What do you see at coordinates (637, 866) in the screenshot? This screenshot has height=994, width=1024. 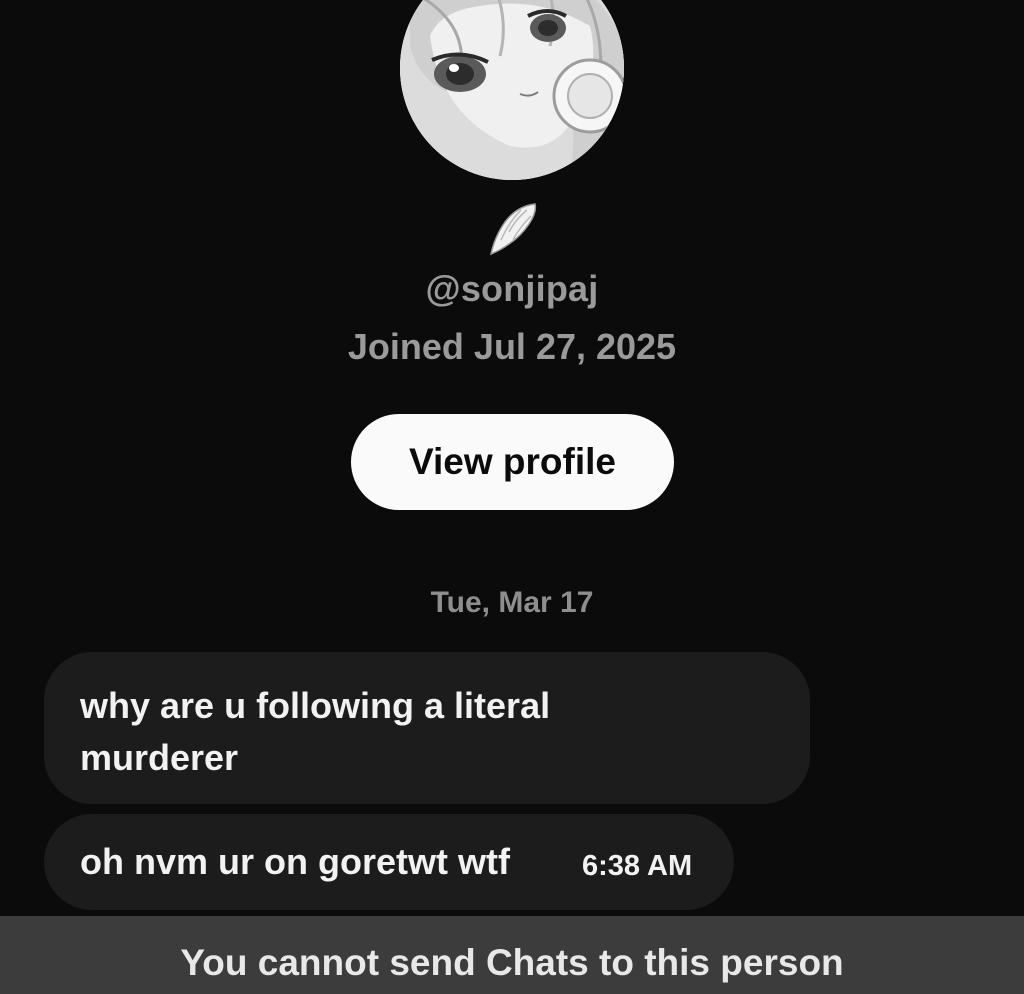 I see `message-timestamp: 6:38 AM` at bounding box center [637, 866].